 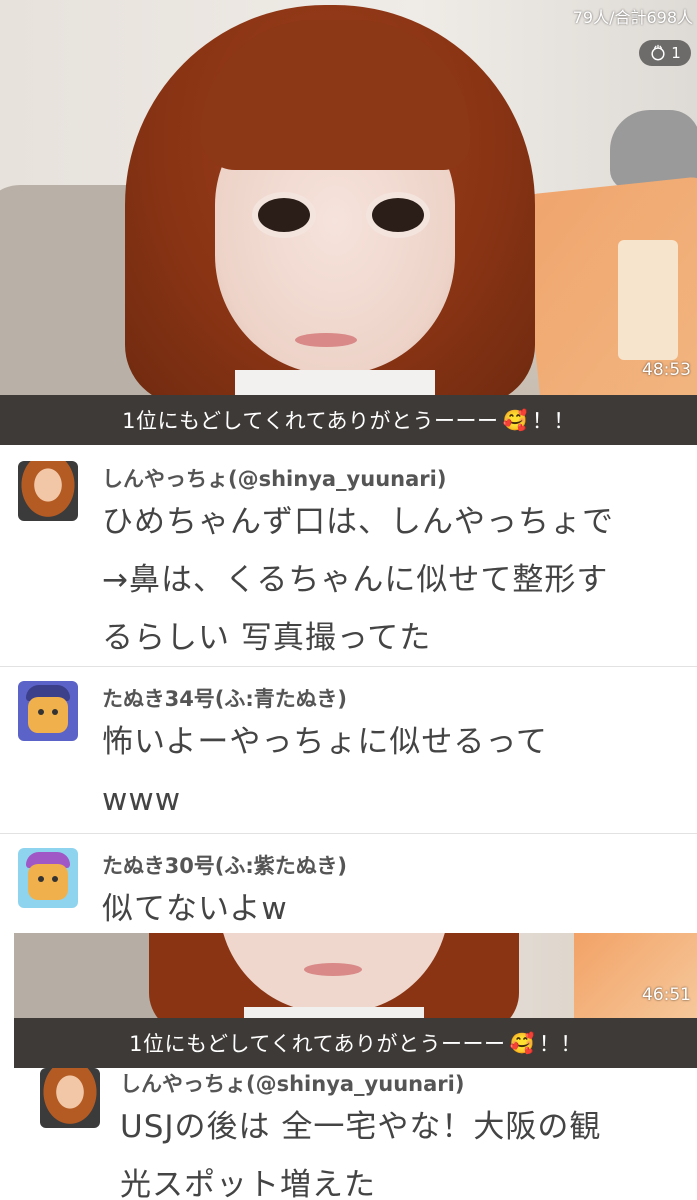 I want to click on comment-text: 怖いよーやっちょに似せるって www, so click(x=389, y=771).